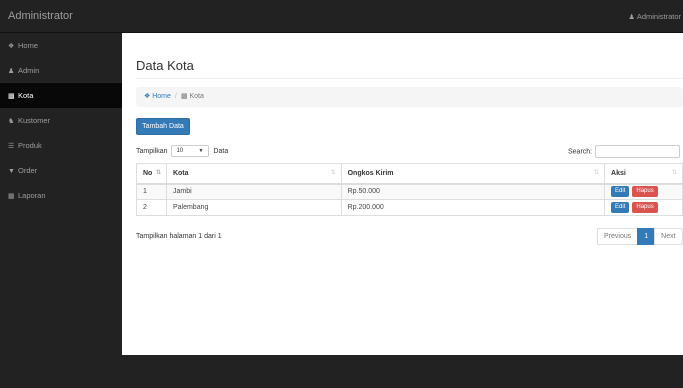  I want to click on column-header-kota: Kota ⇅, so click(253, 174).